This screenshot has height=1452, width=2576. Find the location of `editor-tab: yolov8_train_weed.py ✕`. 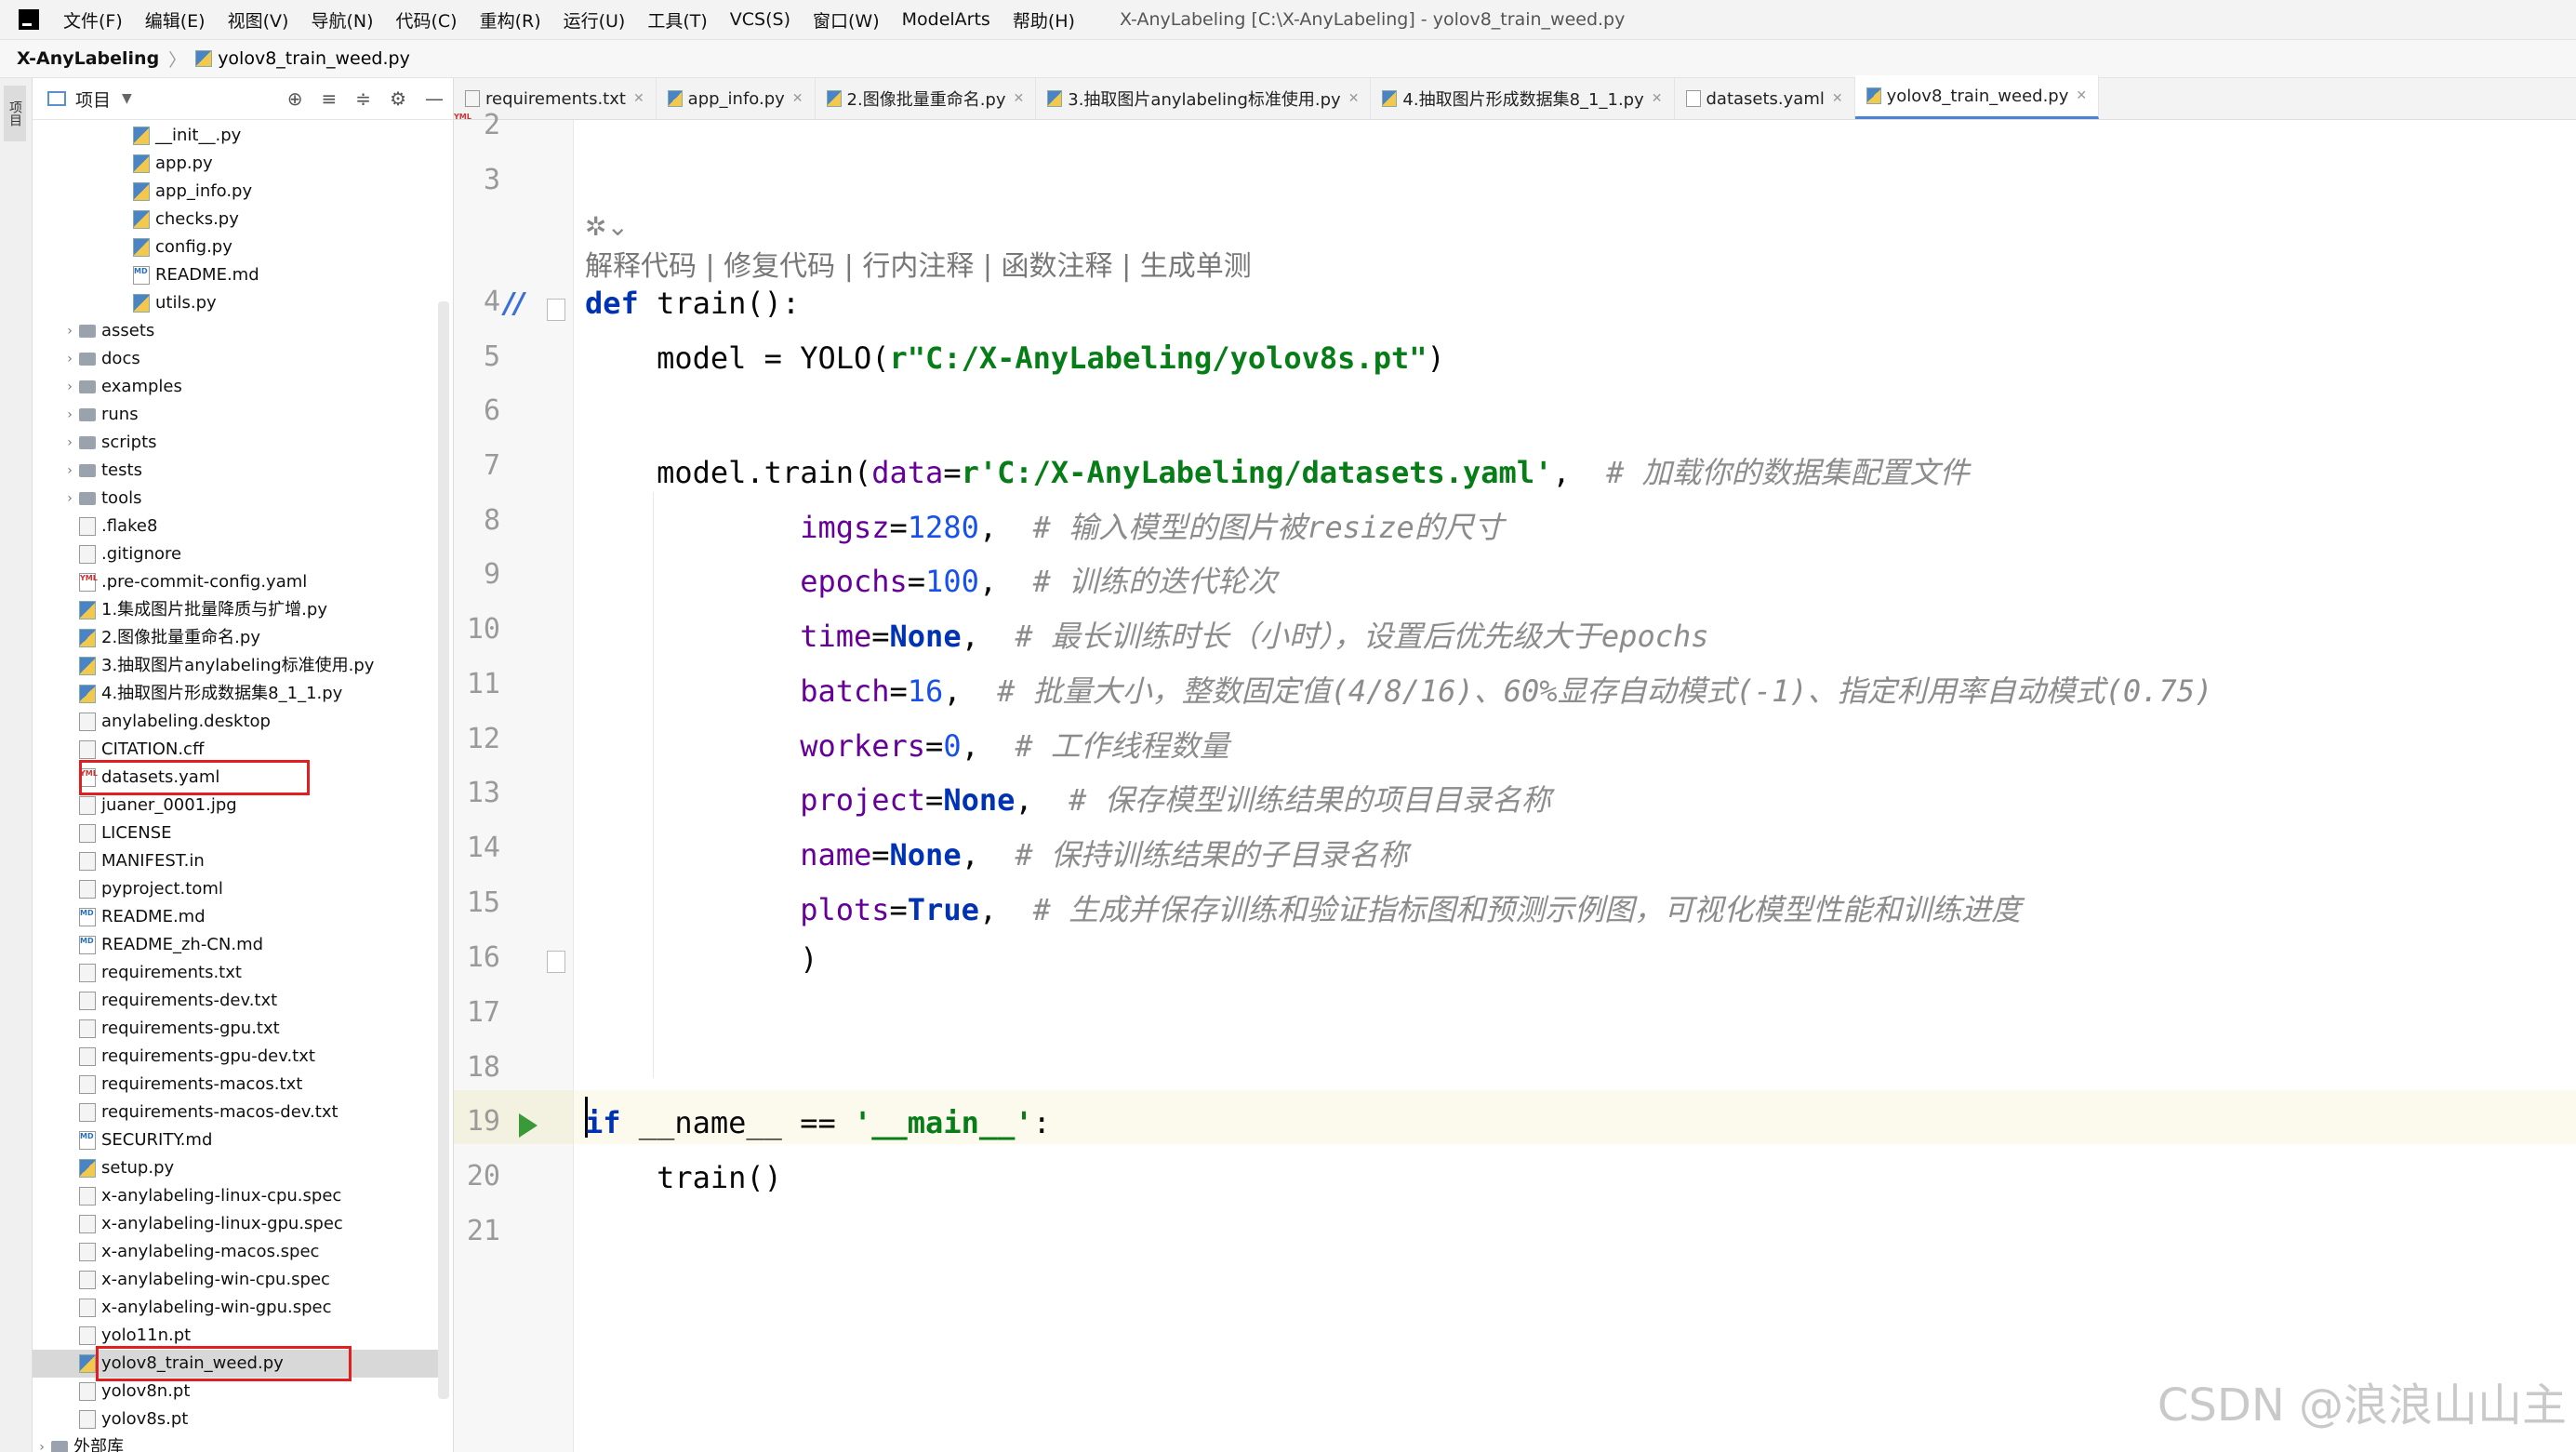

editor-tab: yolov8_train_weed.py ✕ is located at coordinates (1977, 97).